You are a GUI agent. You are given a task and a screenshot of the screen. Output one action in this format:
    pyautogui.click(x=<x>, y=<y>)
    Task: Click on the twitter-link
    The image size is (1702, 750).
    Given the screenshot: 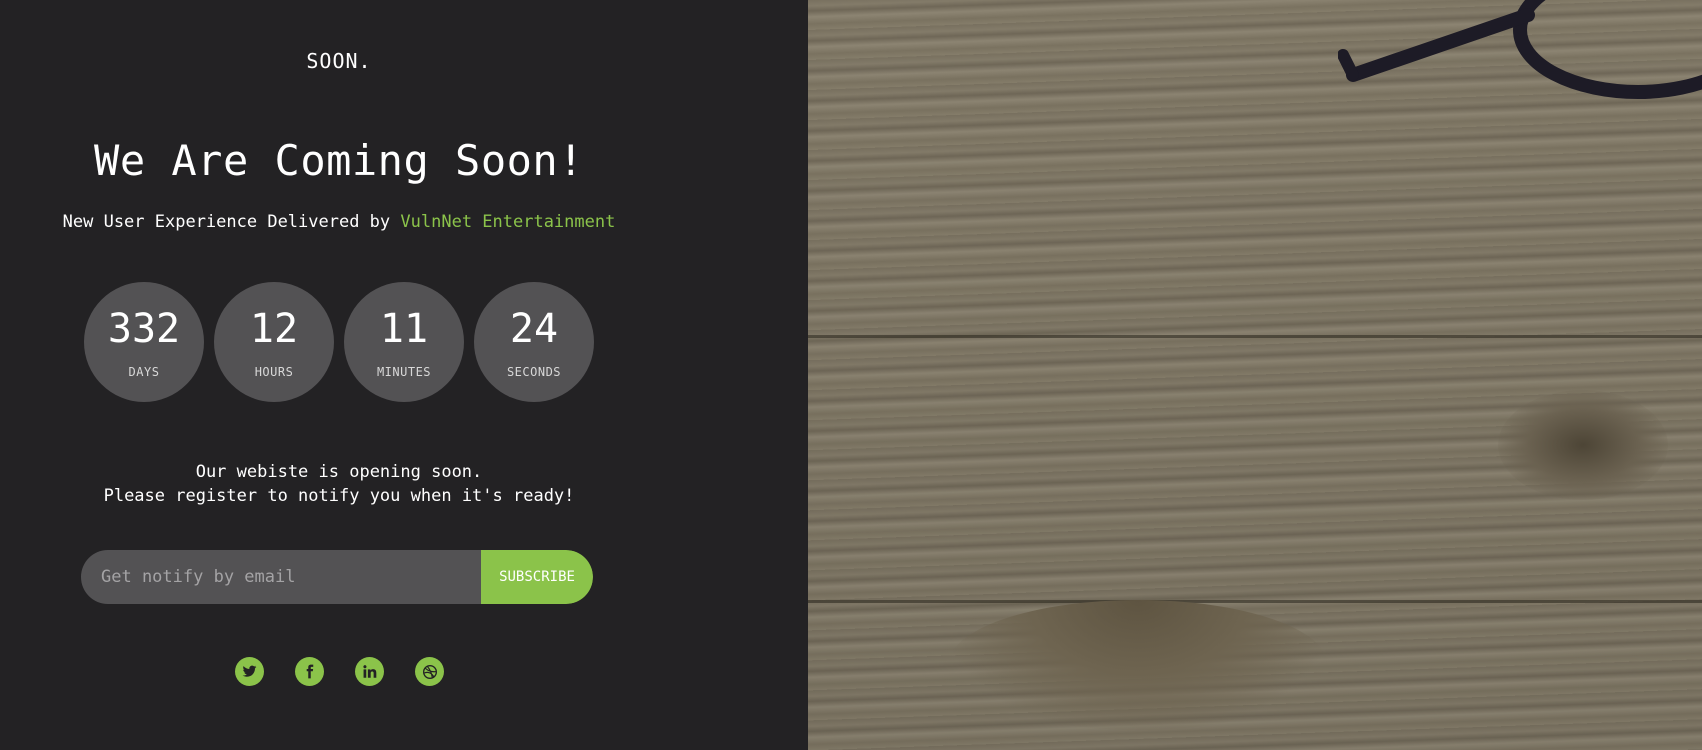 What is the action you would take?
    pyautogui.click(x=249, y=671)
    